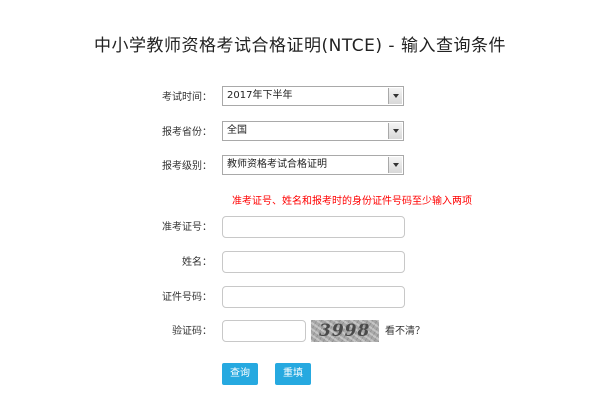 This screenshot has height=400, width=600. I want to click on level-row: 报考级别： 教师资格考试合格证明, so click(300, 167).